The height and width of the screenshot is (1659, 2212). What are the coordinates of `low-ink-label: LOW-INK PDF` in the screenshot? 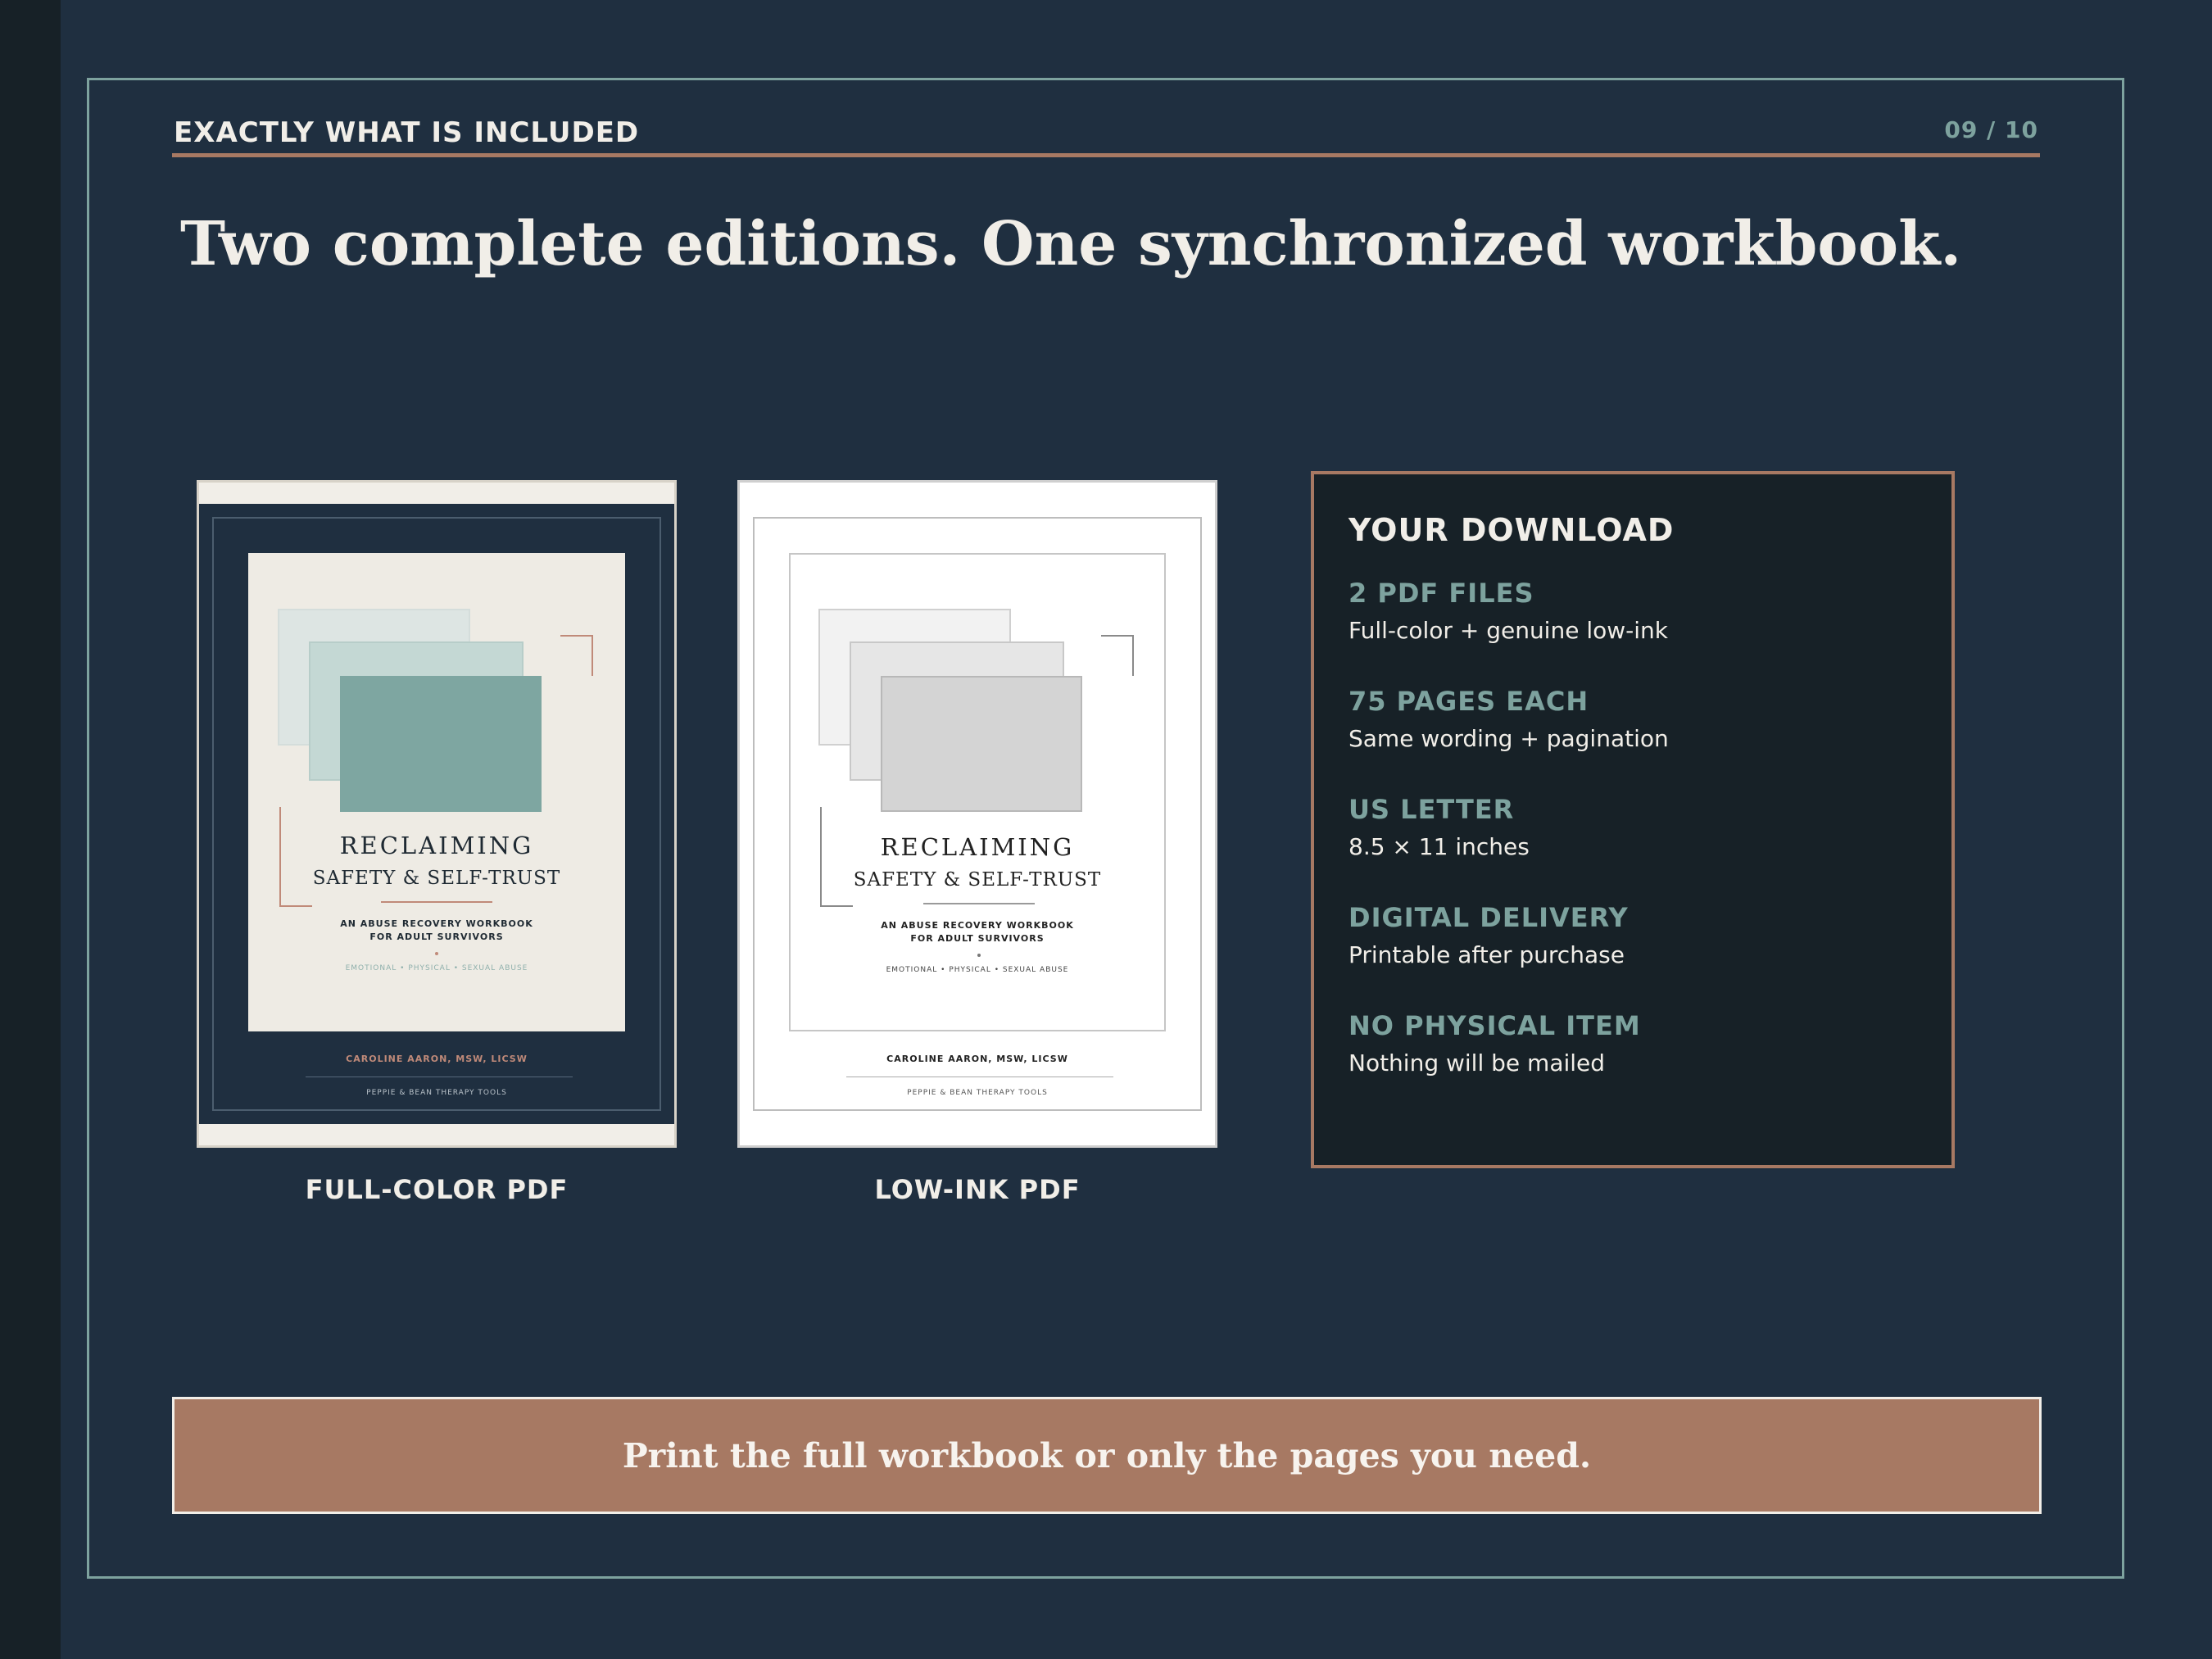 It's located at (977, 1189).